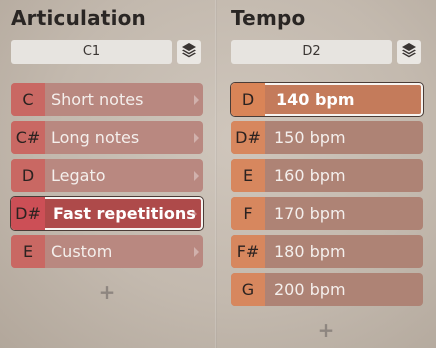 The height and width of the screenshot is (348, 436). Describe the element at coordinates (91, 52) in the screenshot. I see `articulation-key-field: C1` at that location.